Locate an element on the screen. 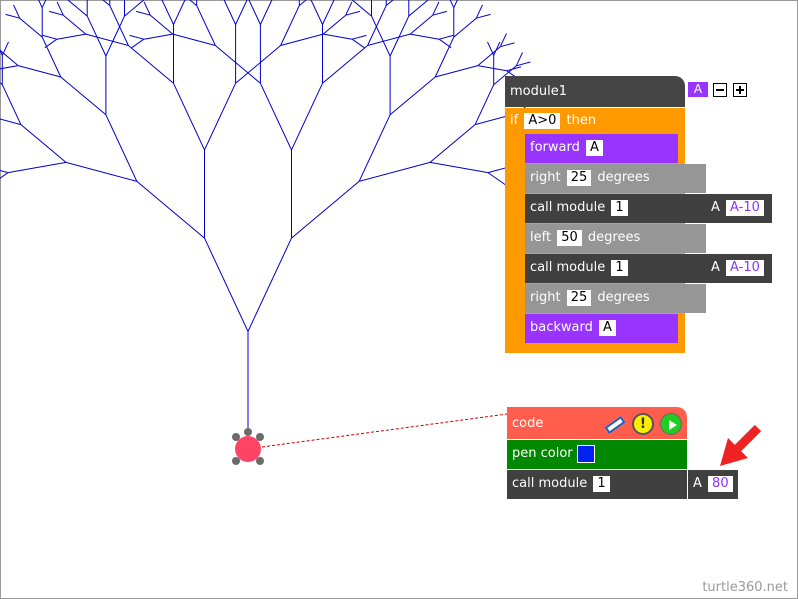 This screenshot has height=599, width=798. left-degrees-field: 50 is located at coordinates (569, 237).